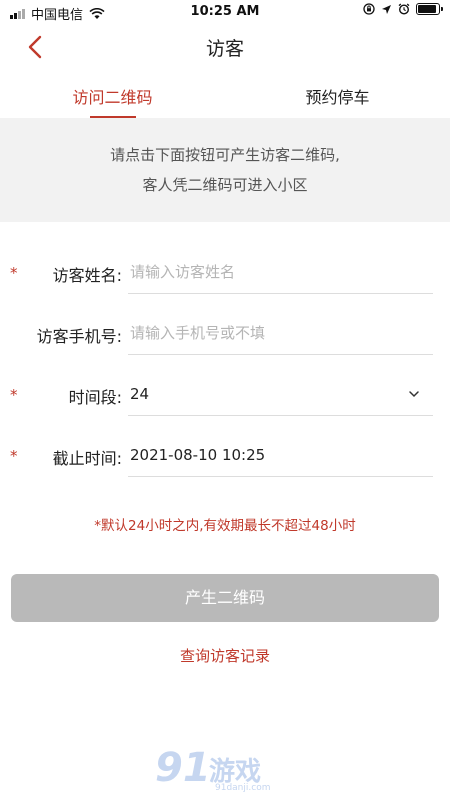  What do you see at coordinates (183, 768) in the screenshot?
I see `watermark-mark: 91` at bounding box center [183, 768].